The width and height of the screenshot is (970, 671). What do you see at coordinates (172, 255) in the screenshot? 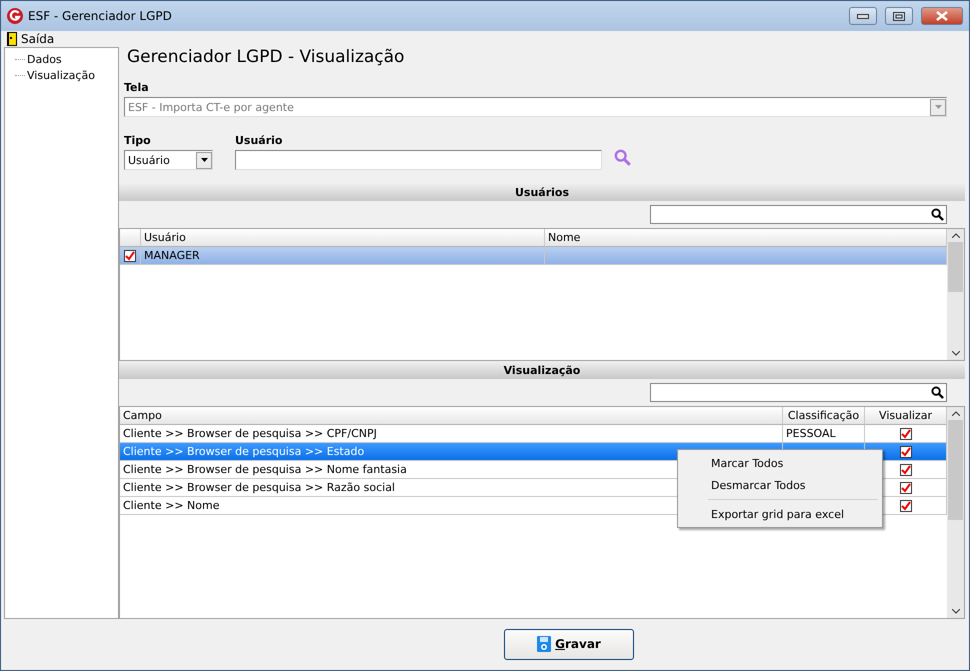
I see `table-cell: MANAGER` at bounding box center [172, 255].